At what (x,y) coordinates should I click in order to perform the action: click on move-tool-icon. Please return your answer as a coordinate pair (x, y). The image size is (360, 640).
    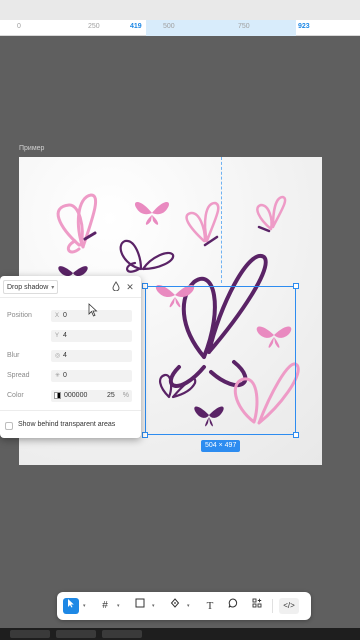
    Looking at the image, I should click on (71, 606).